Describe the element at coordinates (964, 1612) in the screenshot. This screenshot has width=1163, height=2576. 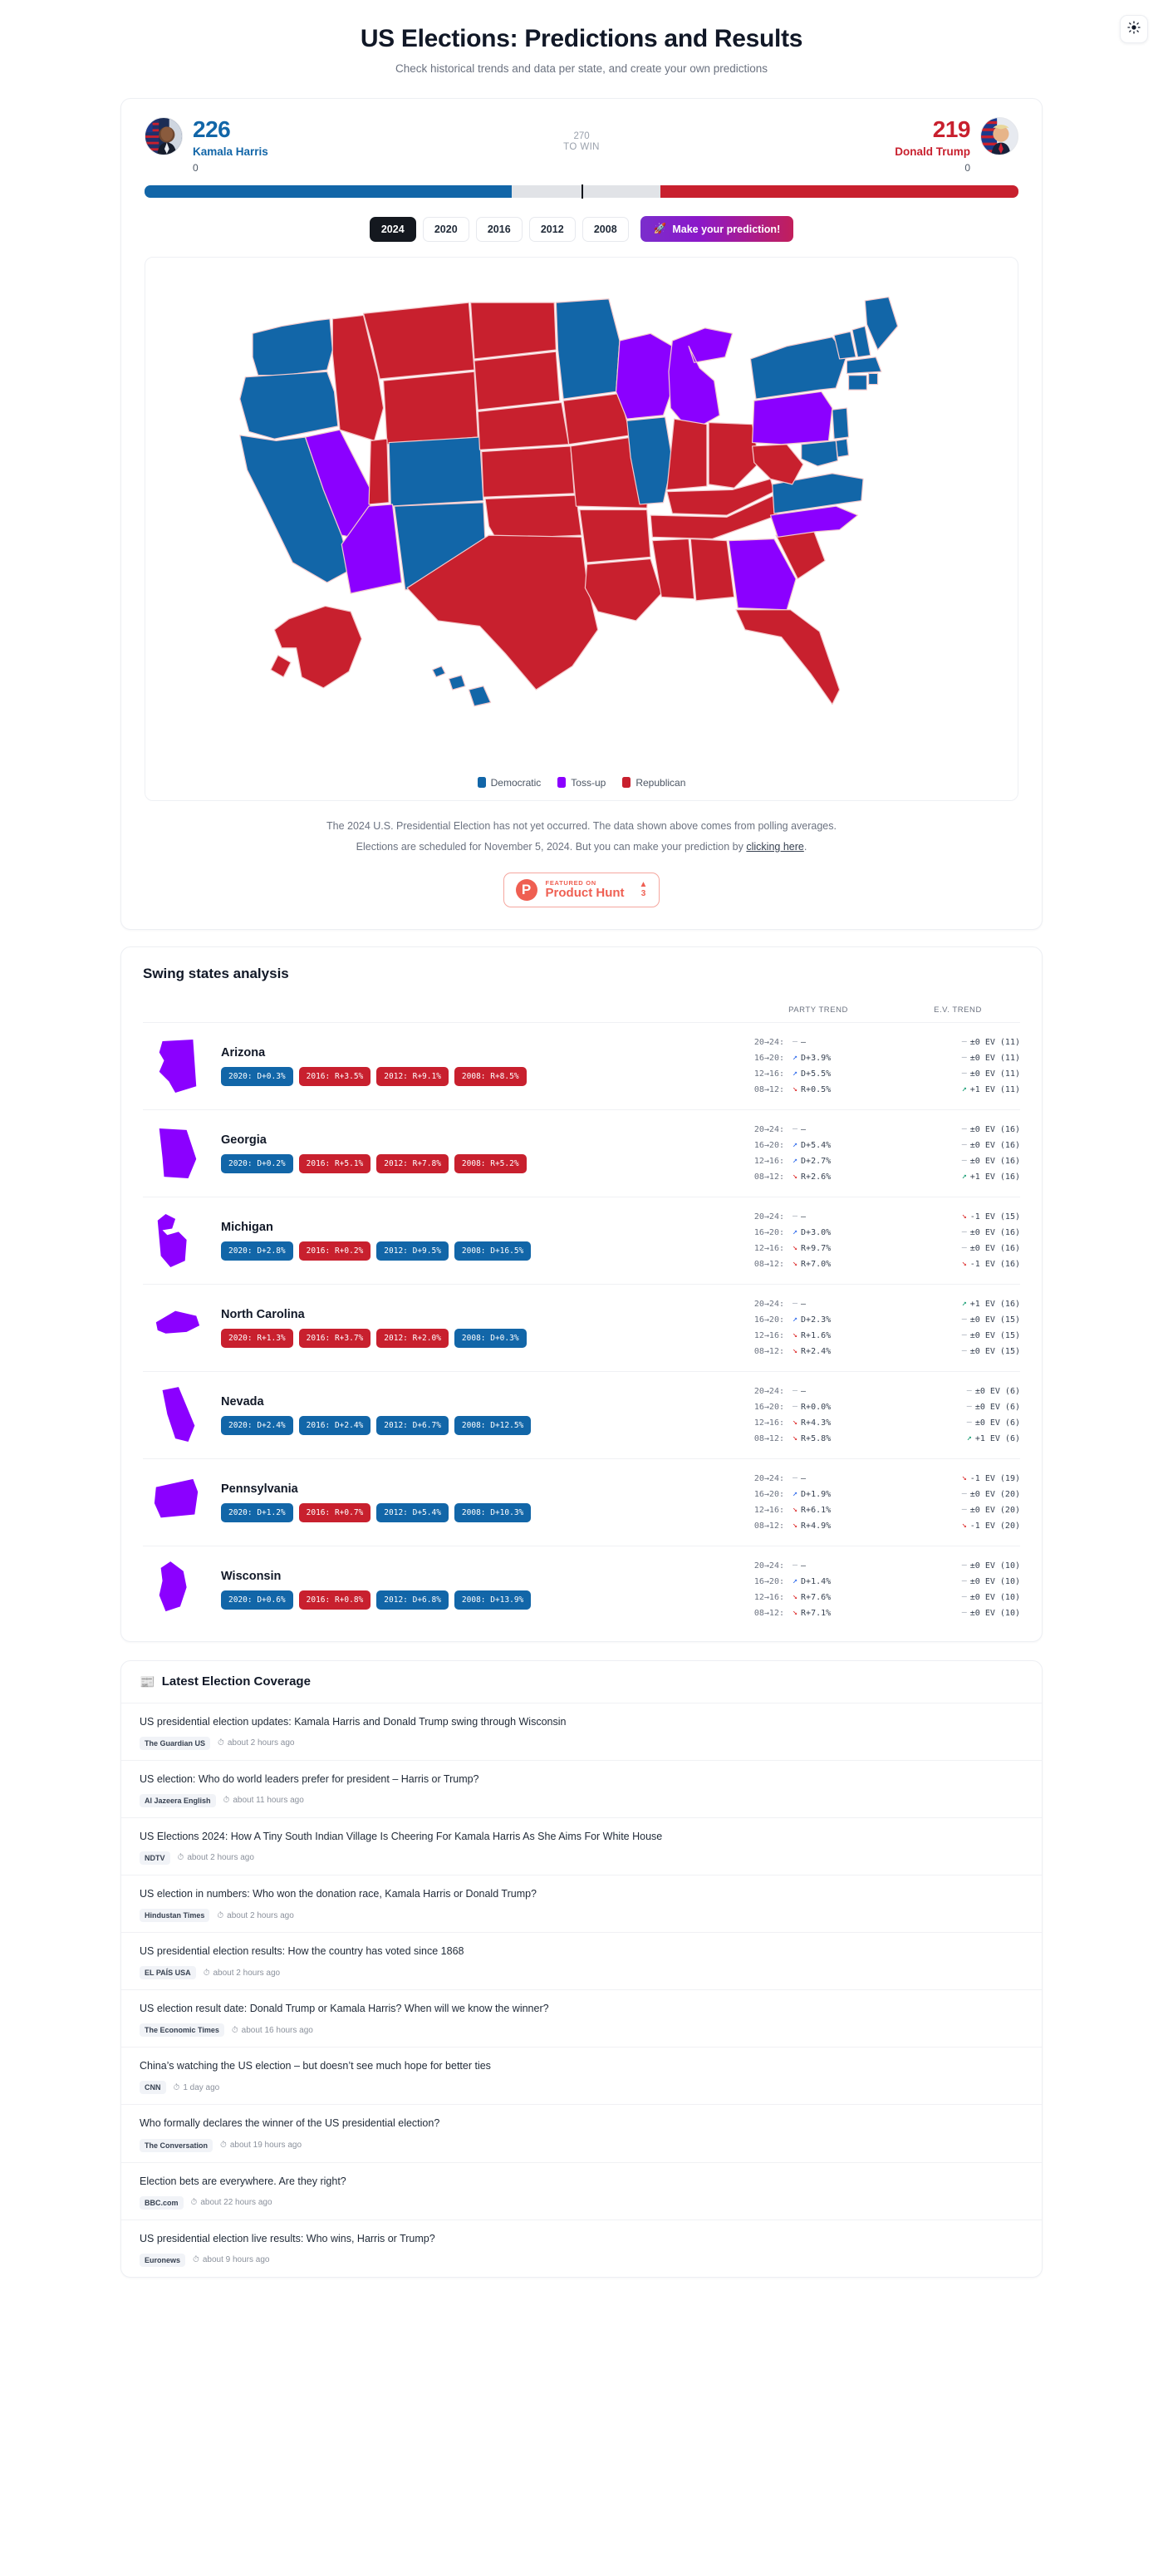
I see `ev-arrow-flat-icon: –` at that location.